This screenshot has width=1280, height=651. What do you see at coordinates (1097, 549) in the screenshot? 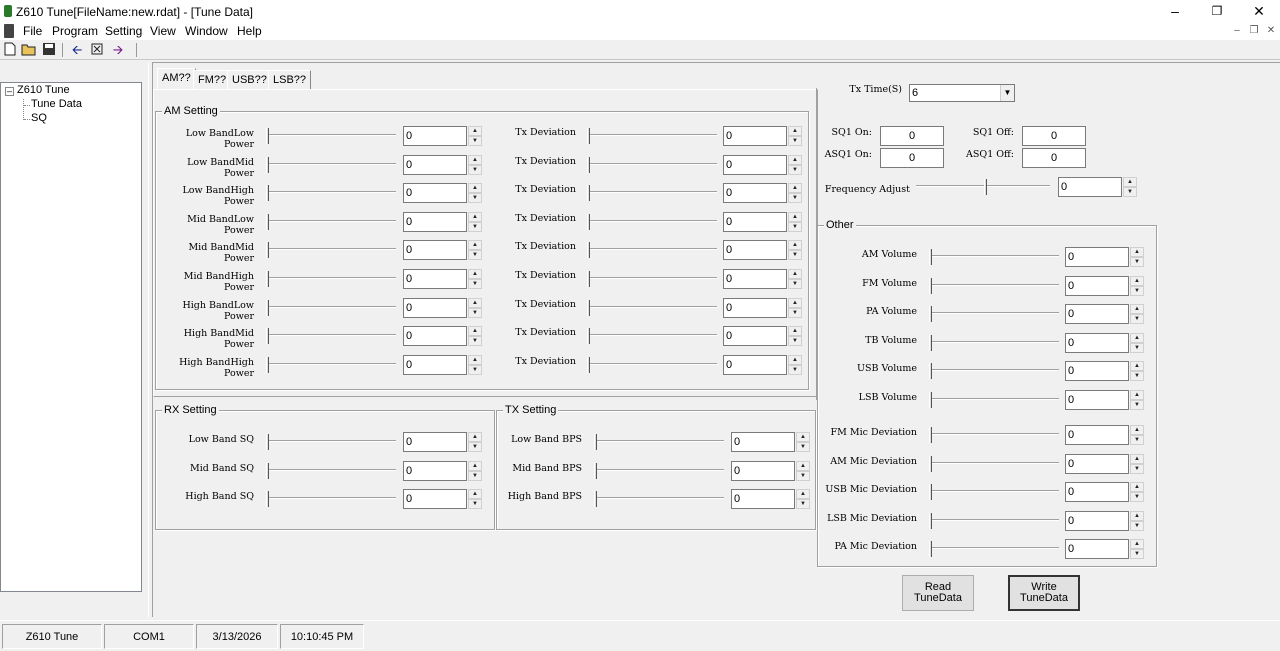
I see `other-10-field: 0` at bounding box center [1097, 549].